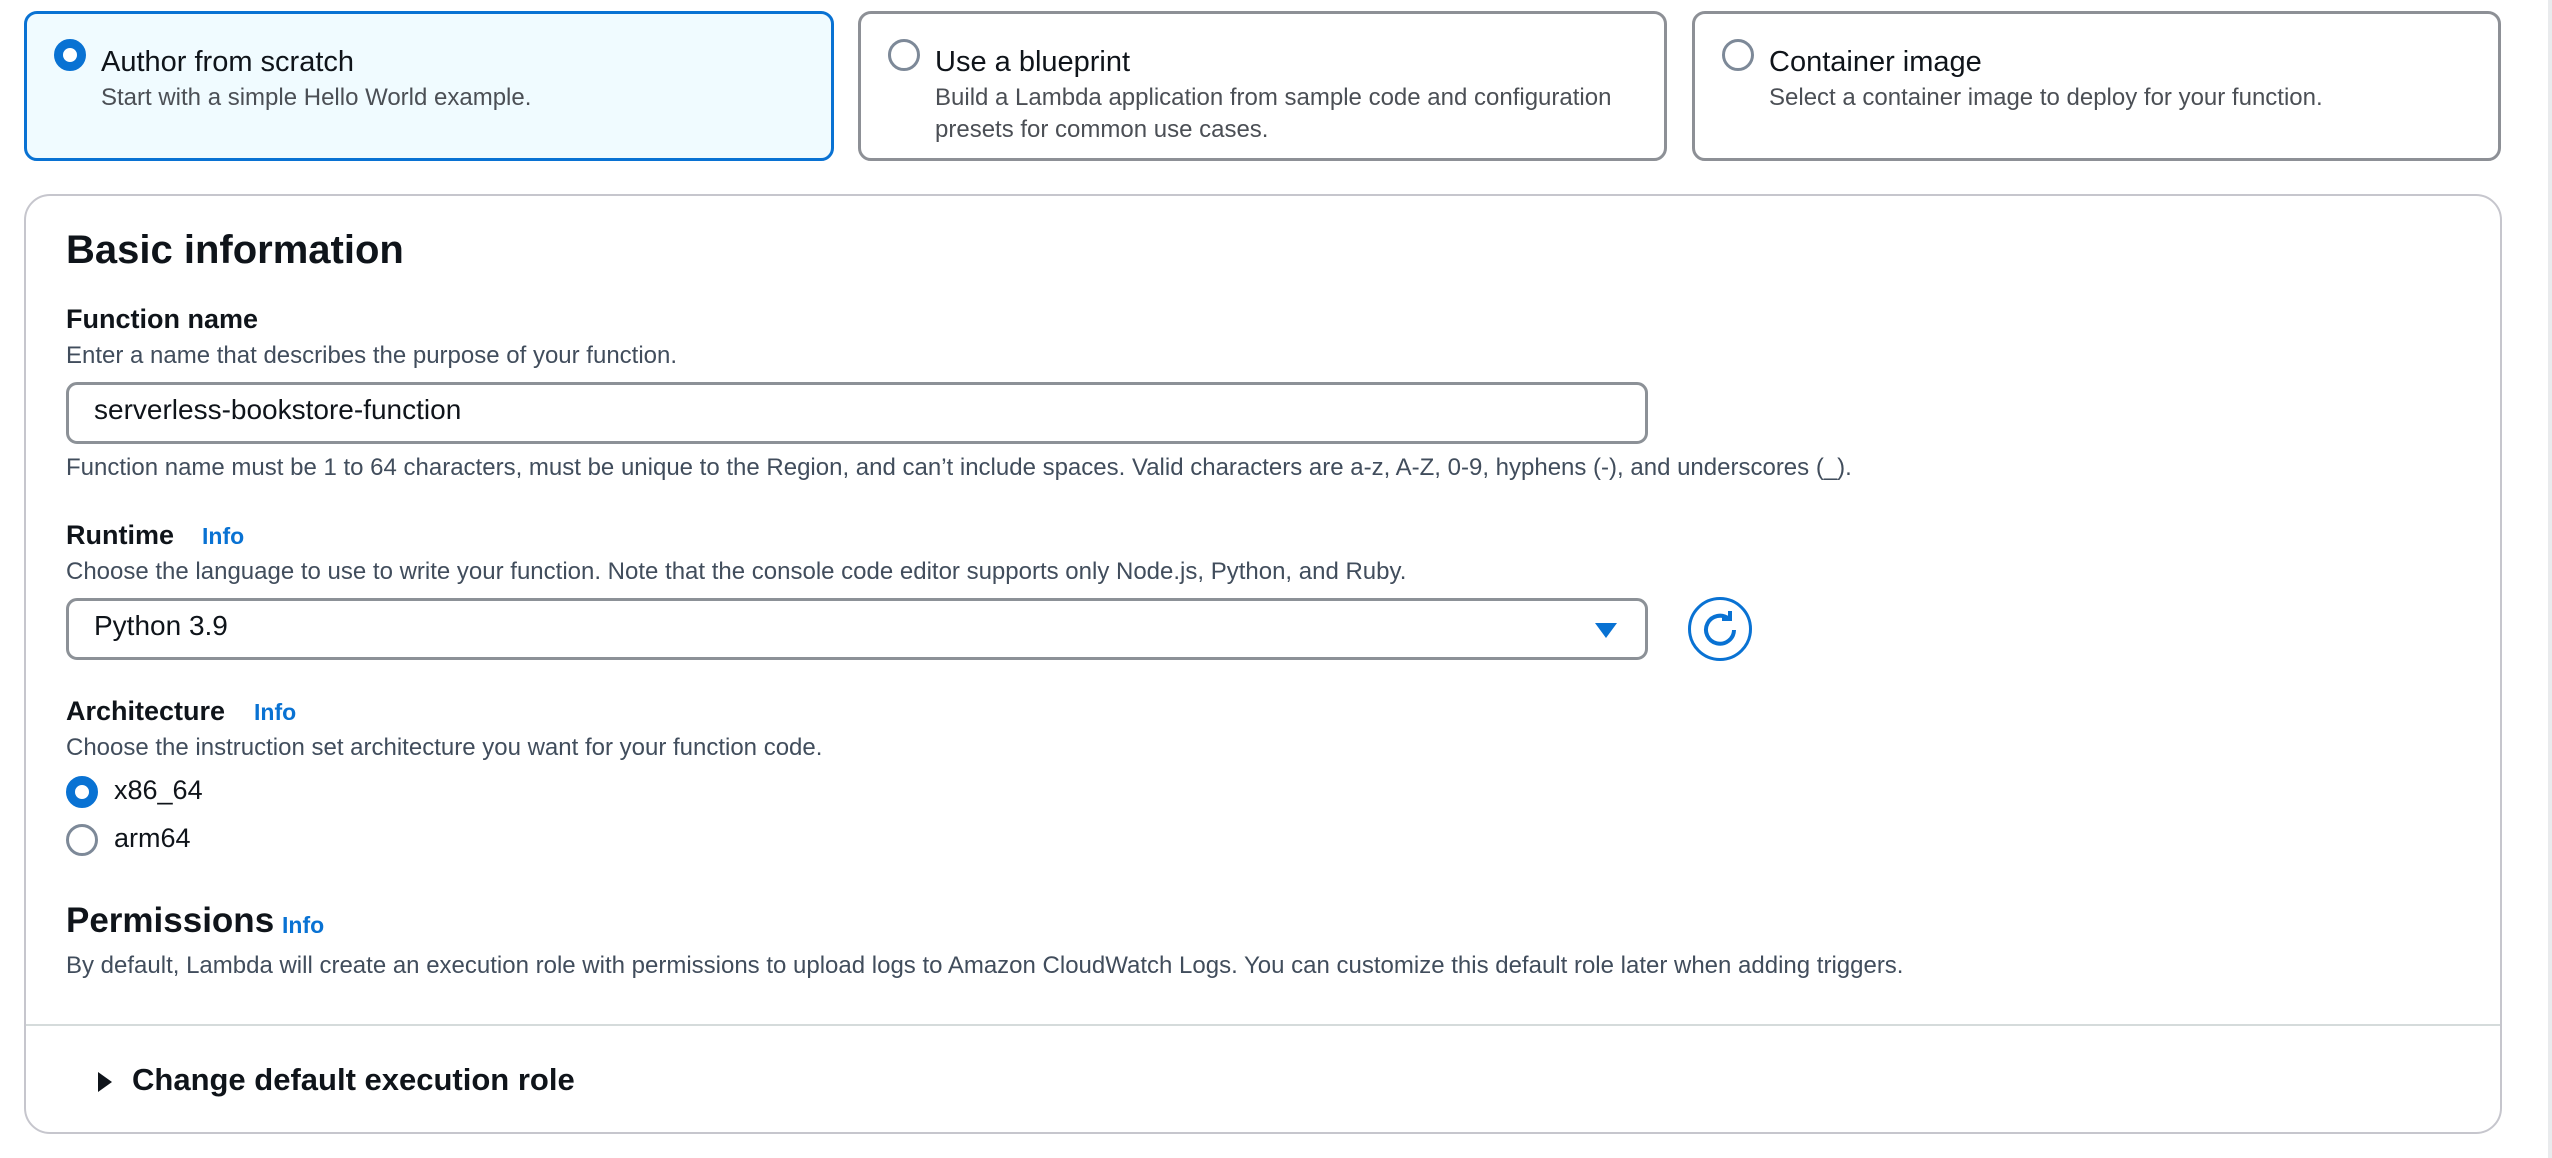  What do you see at coordinates (904, 55) in the screenshot?
I see `radio-use-a-blueprint` at bounding box center [904, 55].